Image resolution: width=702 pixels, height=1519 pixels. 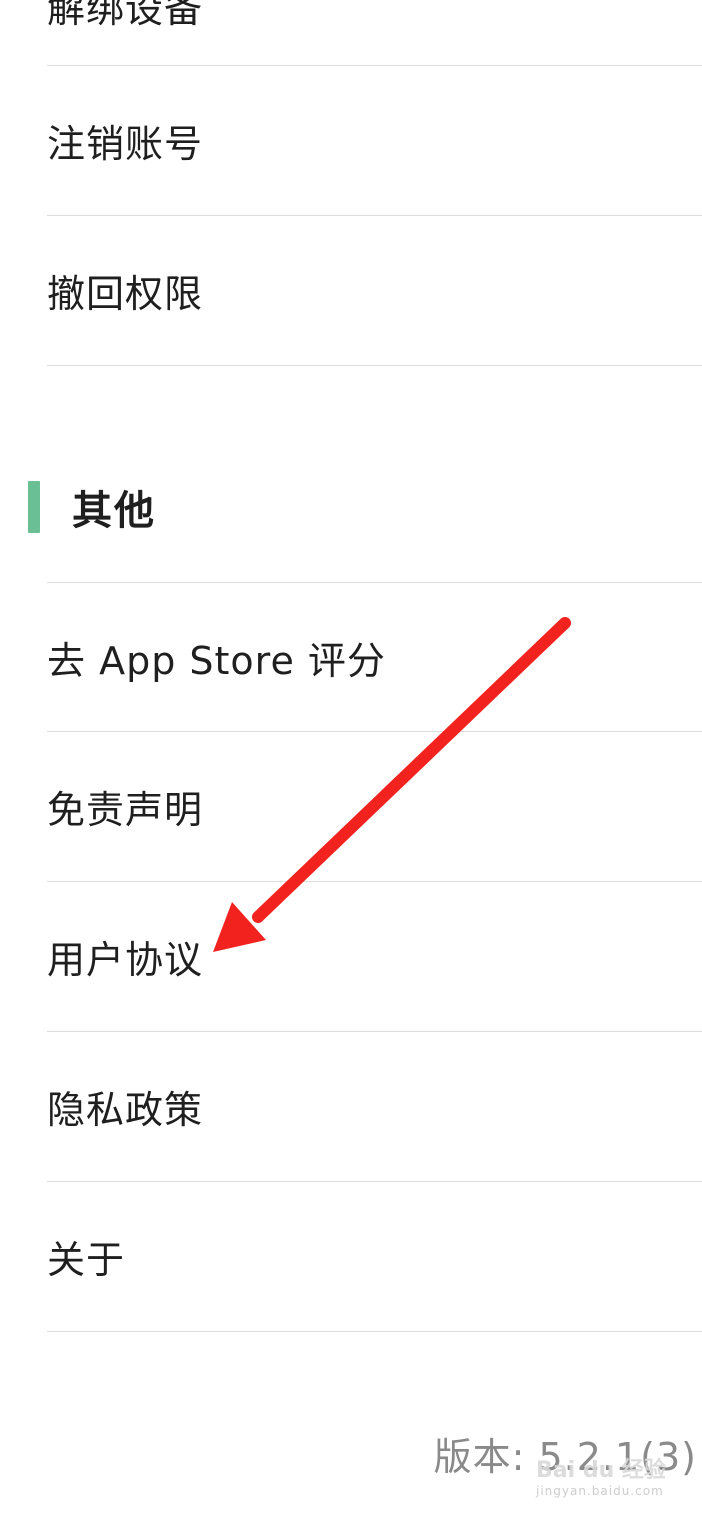 What do you see at coordinates (374, 141) in the screenshot?
I see `list-item-cancel-account: 注销账号` at bounding box center [374, 141].